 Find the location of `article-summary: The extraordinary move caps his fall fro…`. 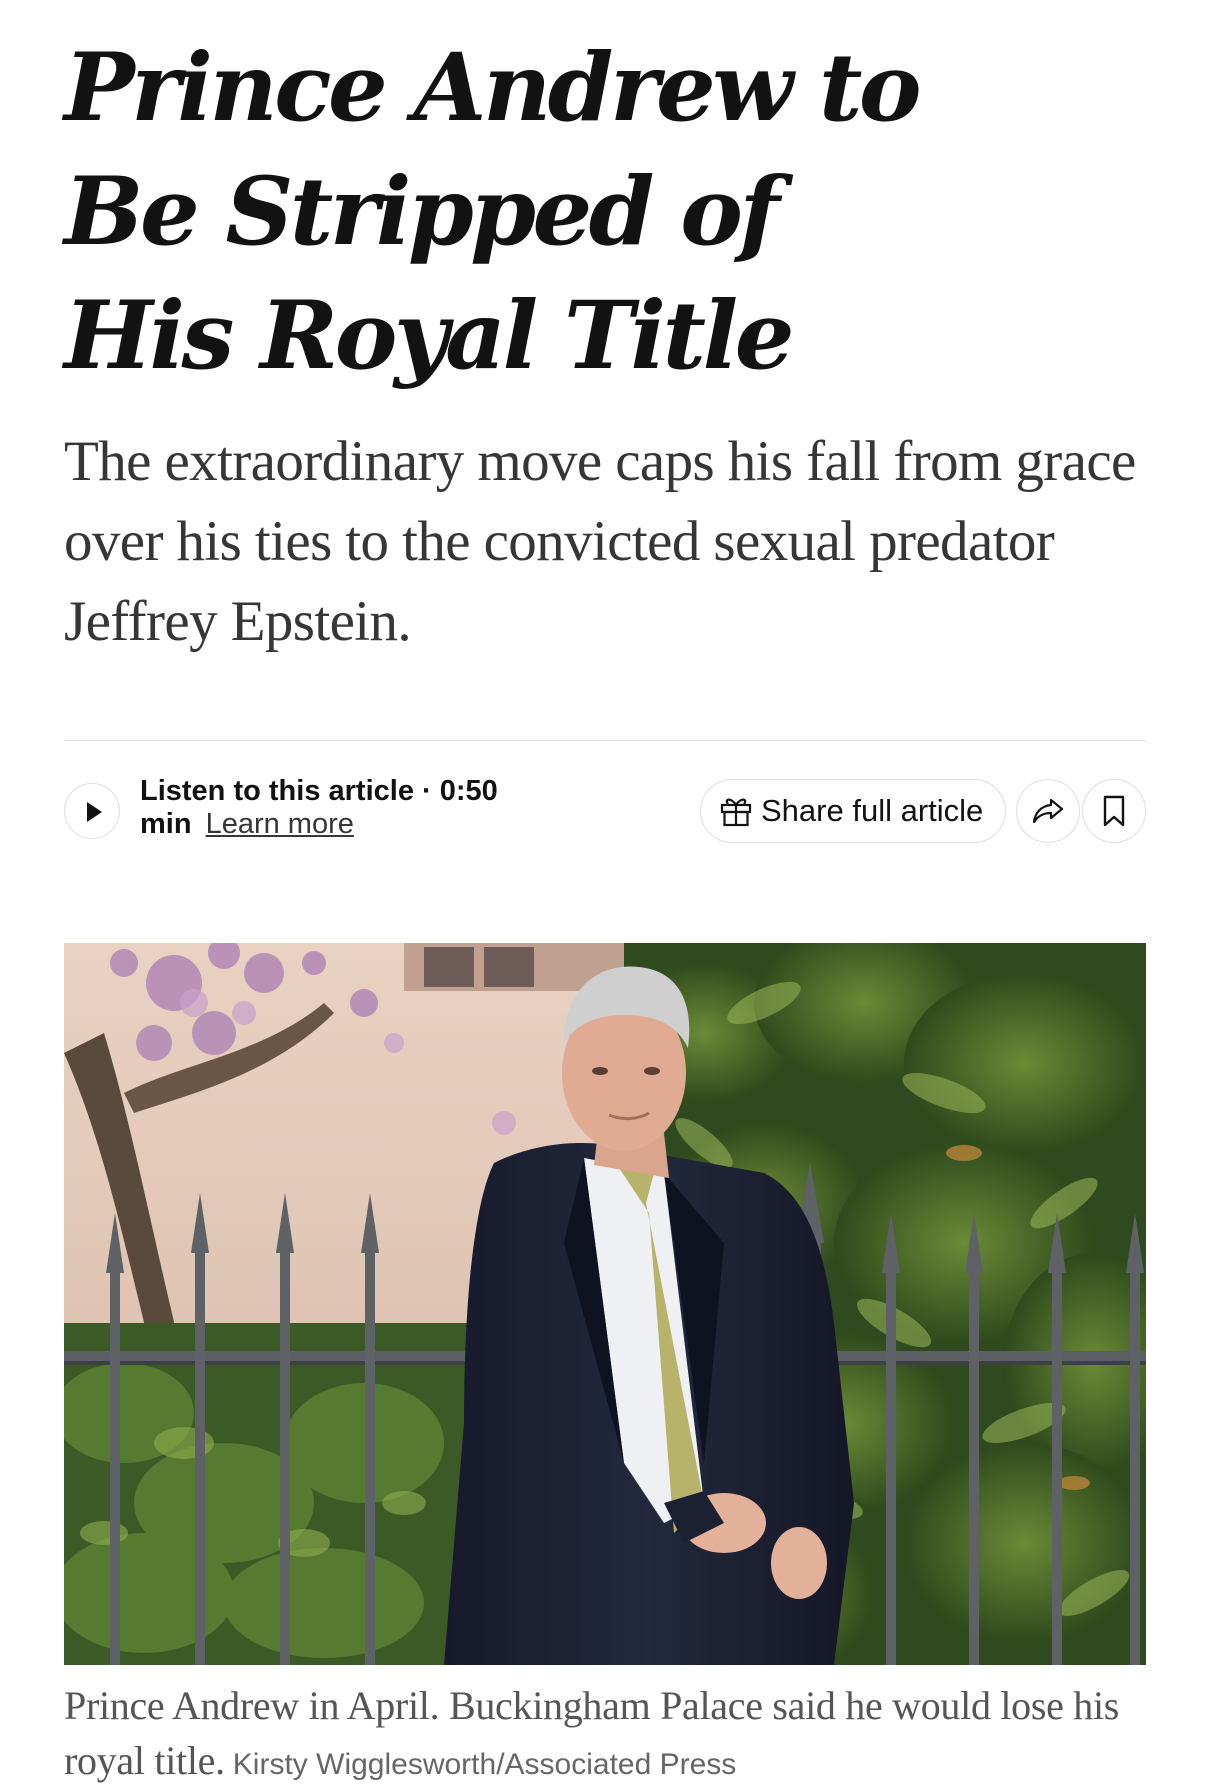

article-summary: The extraordinary move caps his fall fro… is located at coordinates (600, 541).